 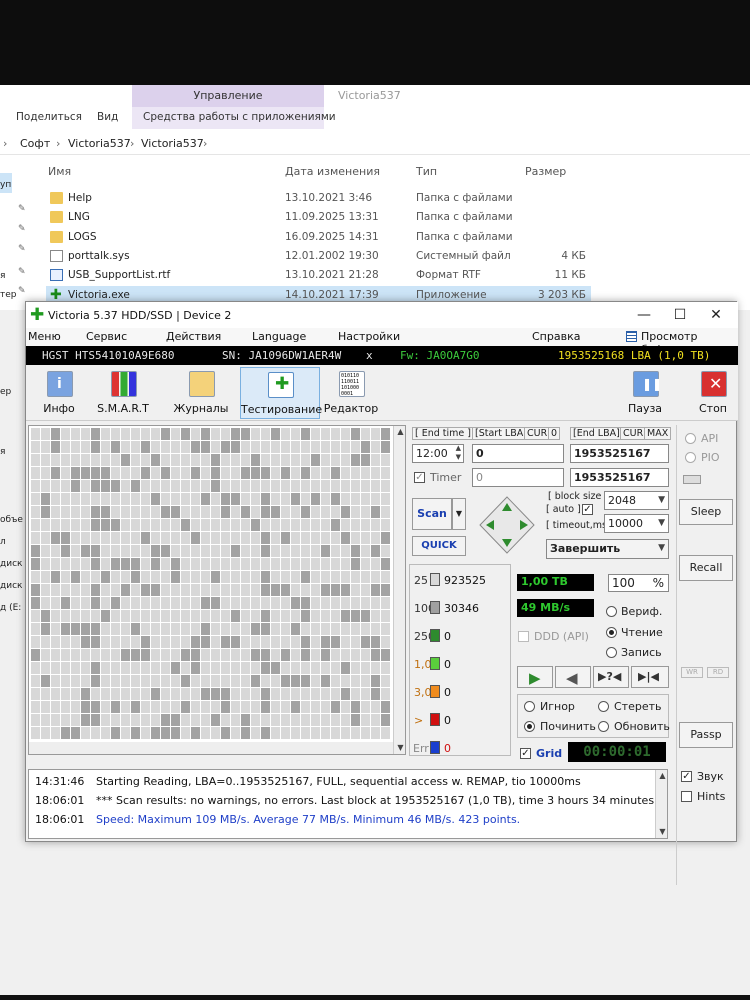 What do you see at coordinates (706, 568) in the screenshot?
I see `recall-button: Recall` at bounding box center [706, 568].